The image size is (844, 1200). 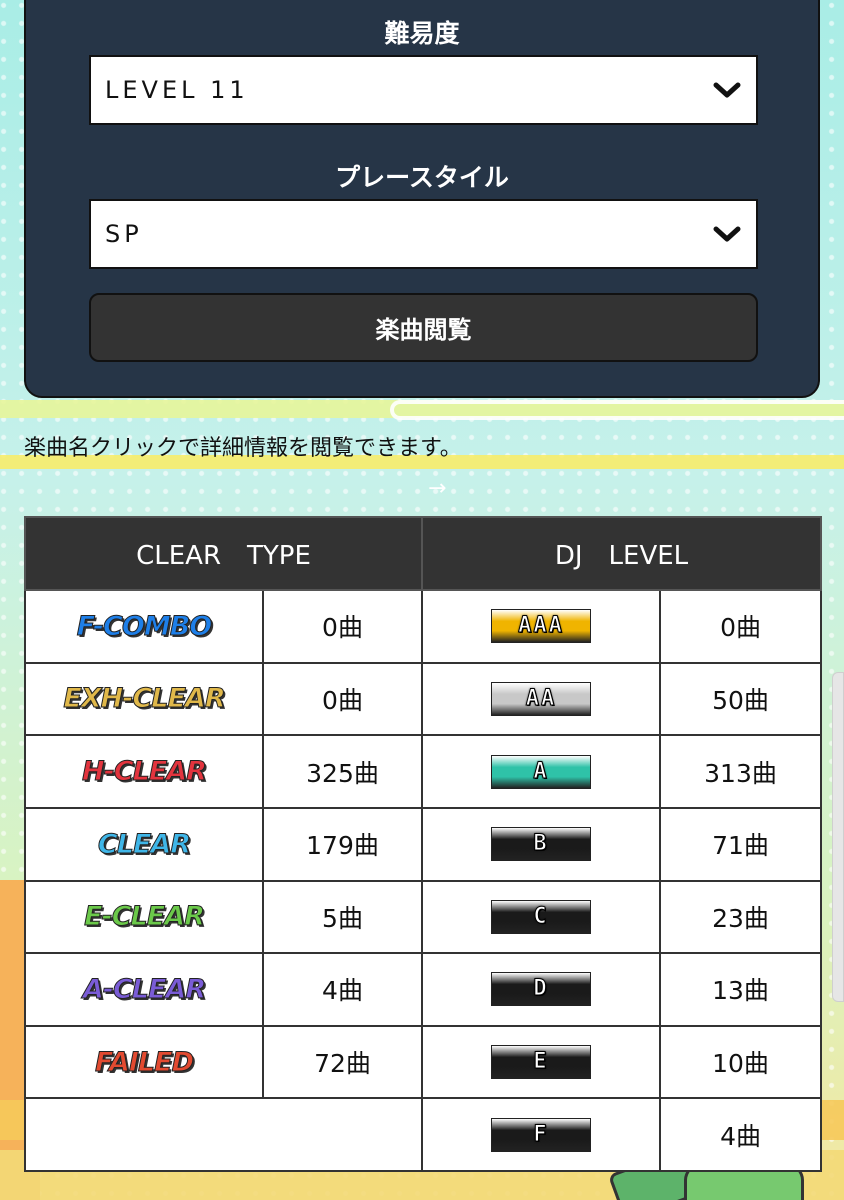 I want to click on clear-type-count: 4曲, so click(x=342, y=989).